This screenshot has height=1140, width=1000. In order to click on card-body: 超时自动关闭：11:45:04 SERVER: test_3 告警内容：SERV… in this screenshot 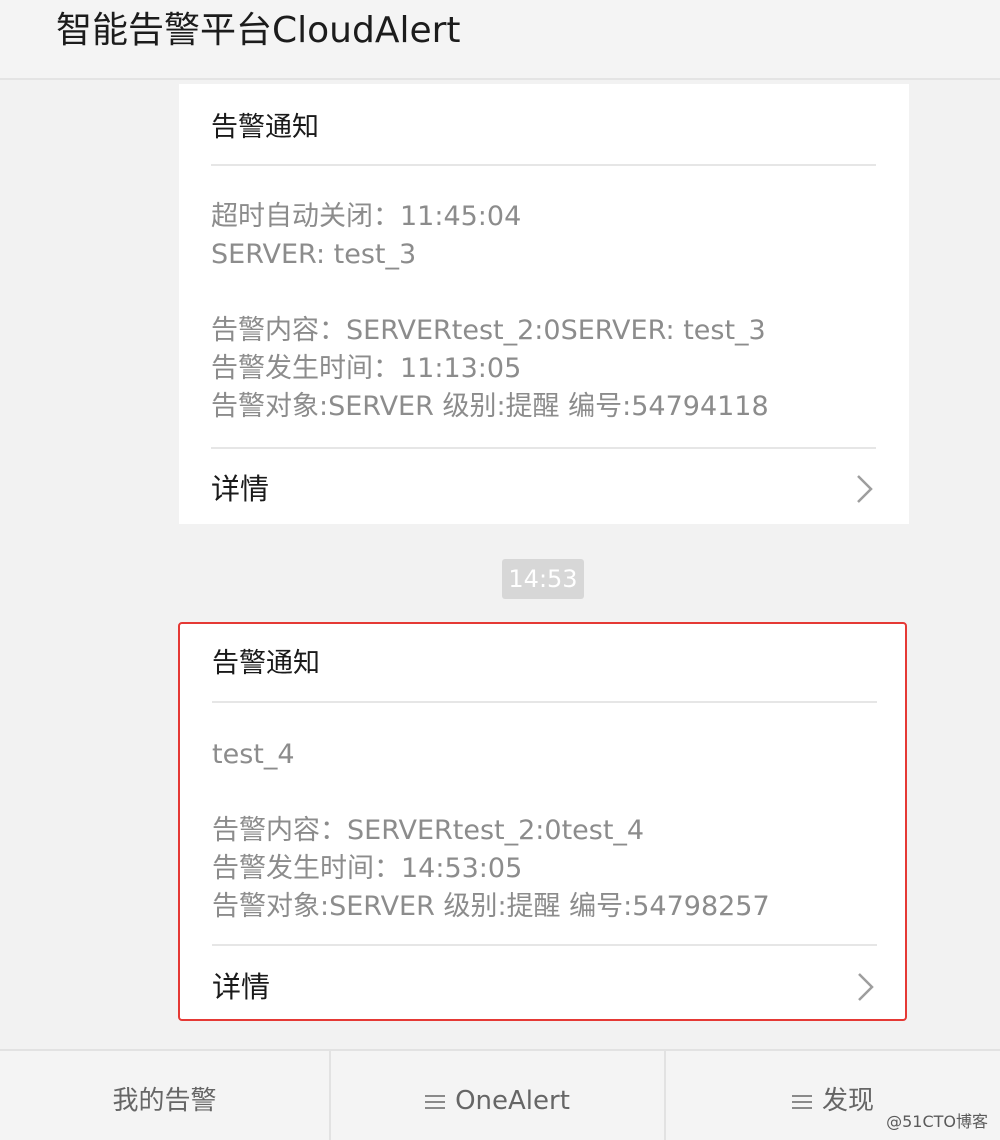, I will do `click(543, 312)`.